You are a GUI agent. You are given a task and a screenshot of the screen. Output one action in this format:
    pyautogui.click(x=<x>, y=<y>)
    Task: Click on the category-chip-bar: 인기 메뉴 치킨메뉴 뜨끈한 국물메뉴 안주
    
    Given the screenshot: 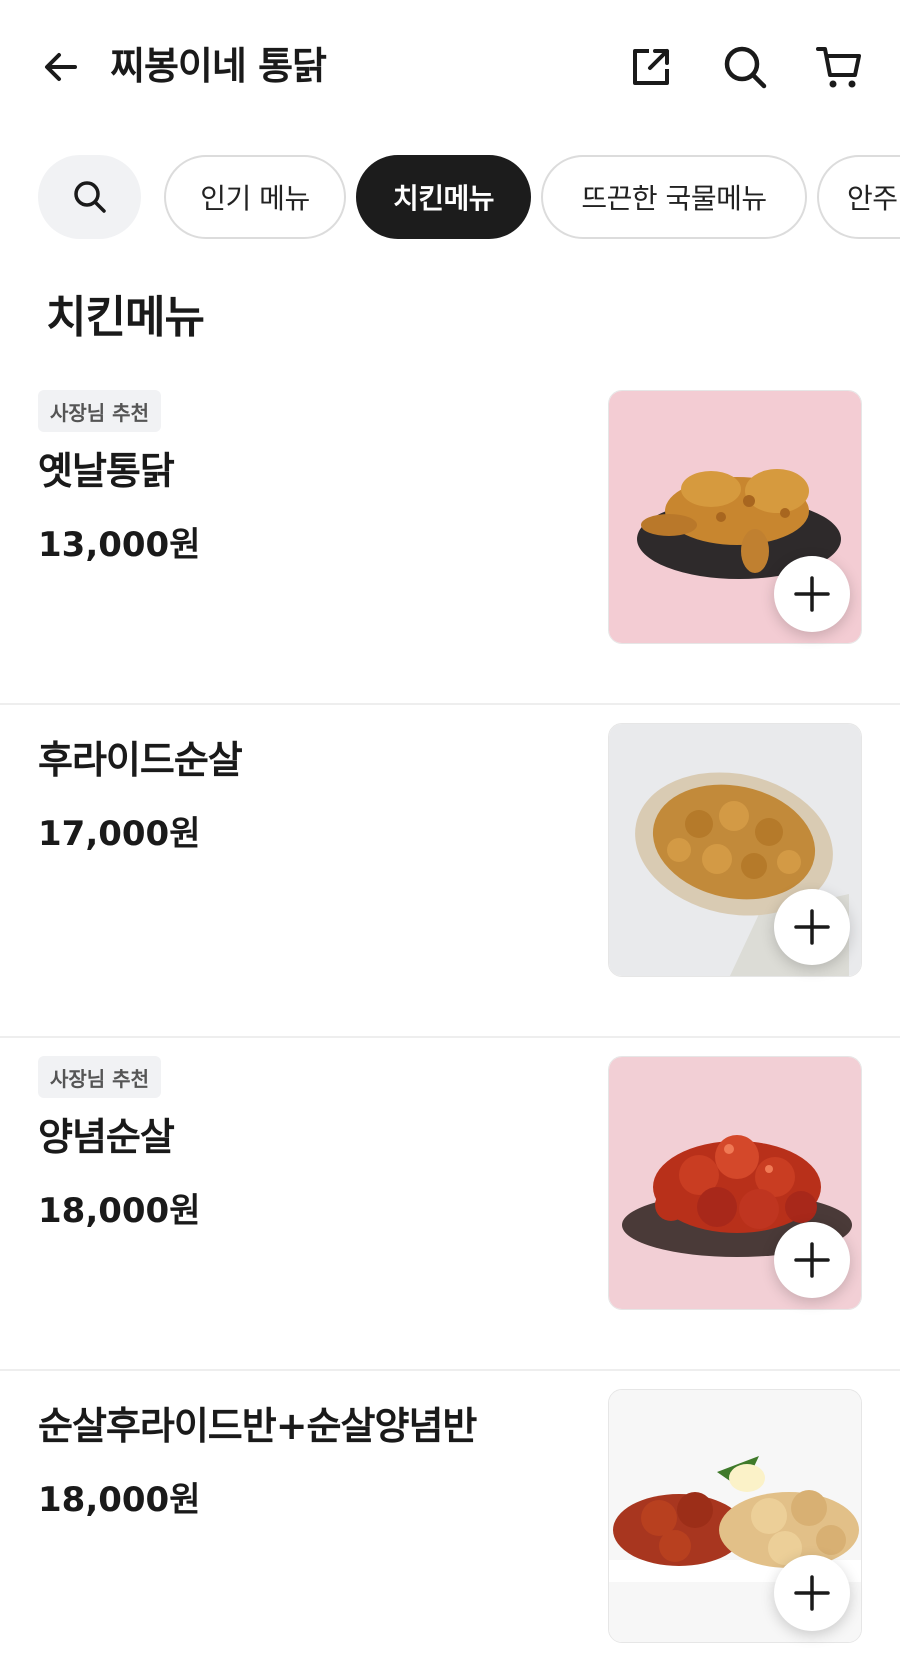 What is the action you would take?
    pyautogui.click(x=450, y=198)
    